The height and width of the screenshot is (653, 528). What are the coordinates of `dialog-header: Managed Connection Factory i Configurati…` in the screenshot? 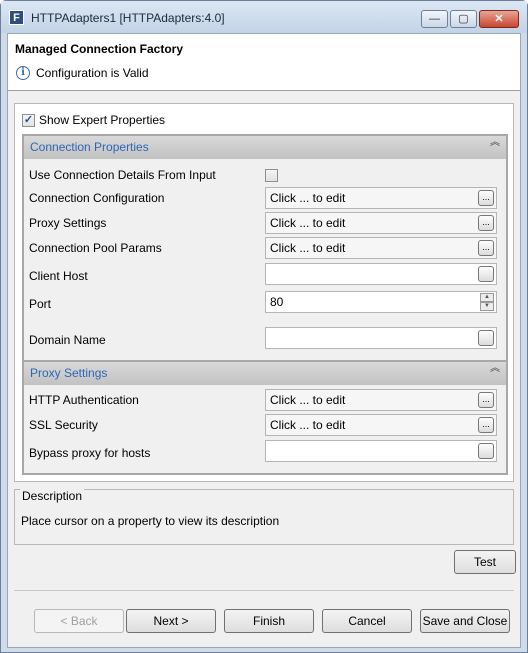 It's located at (264, 62).